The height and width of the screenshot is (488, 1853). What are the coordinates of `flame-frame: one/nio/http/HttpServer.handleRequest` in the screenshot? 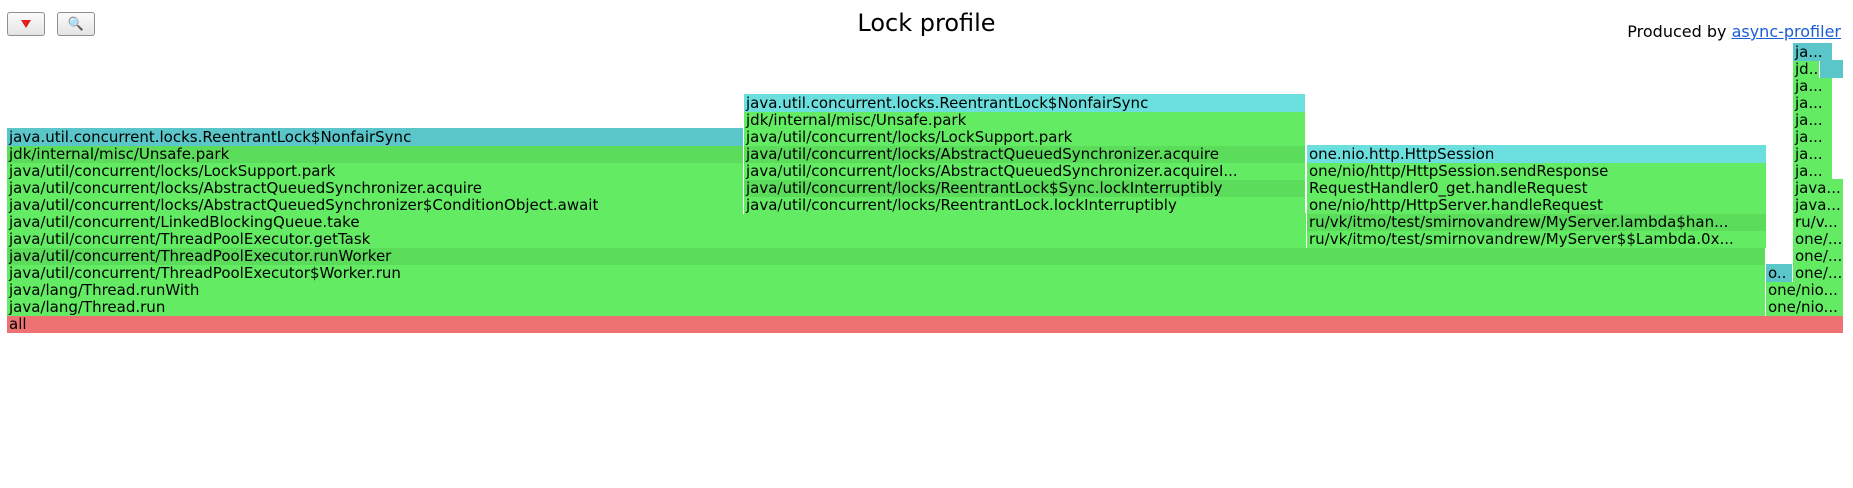 It's located at (1536, 204).